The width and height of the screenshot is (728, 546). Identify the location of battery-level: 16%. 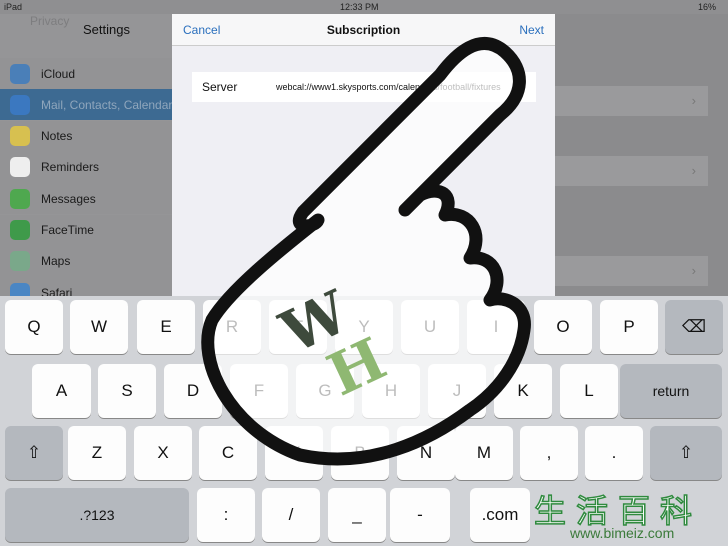
(706, 7).